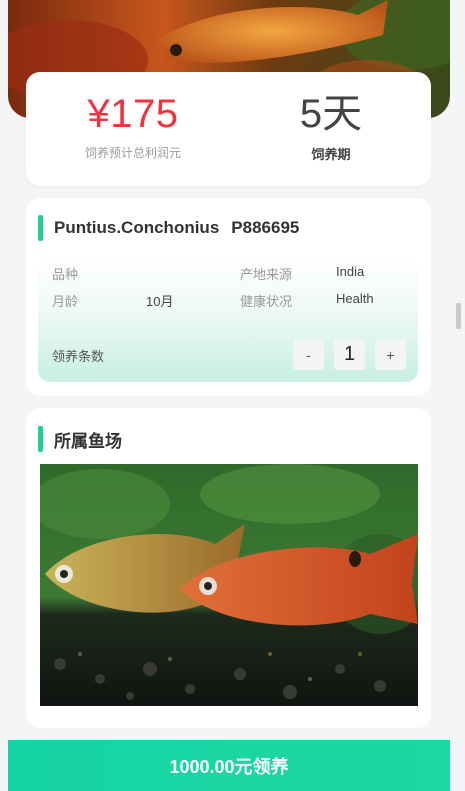  Describe the element at coordinates (308, 354) in the screenshot. I see `decrease-button: -` at that location.